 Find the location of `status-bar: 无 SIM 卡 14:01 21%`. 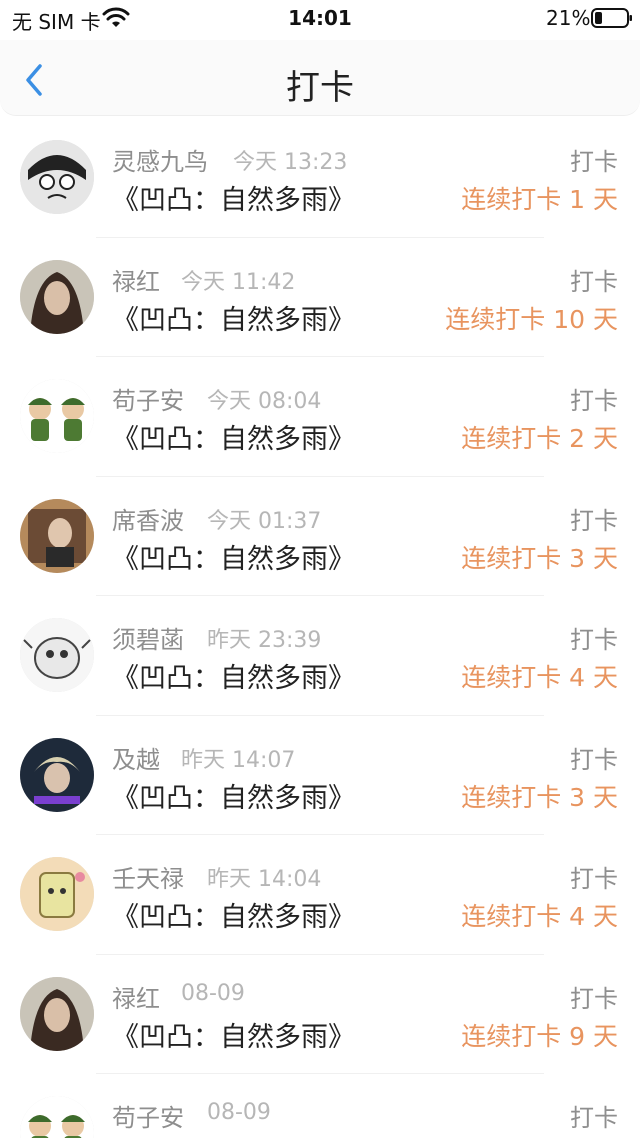

status-bar: 无 SIM 卡 14:01 21% is located at coordinates (320, 20).